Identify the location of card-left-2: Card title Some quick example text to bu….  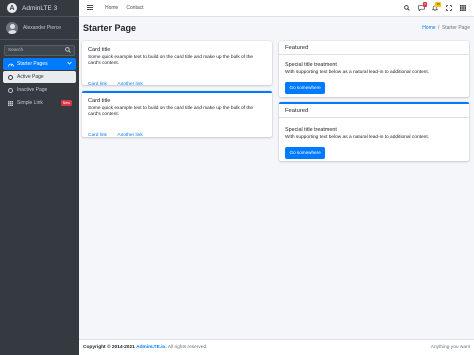
(177, 114).